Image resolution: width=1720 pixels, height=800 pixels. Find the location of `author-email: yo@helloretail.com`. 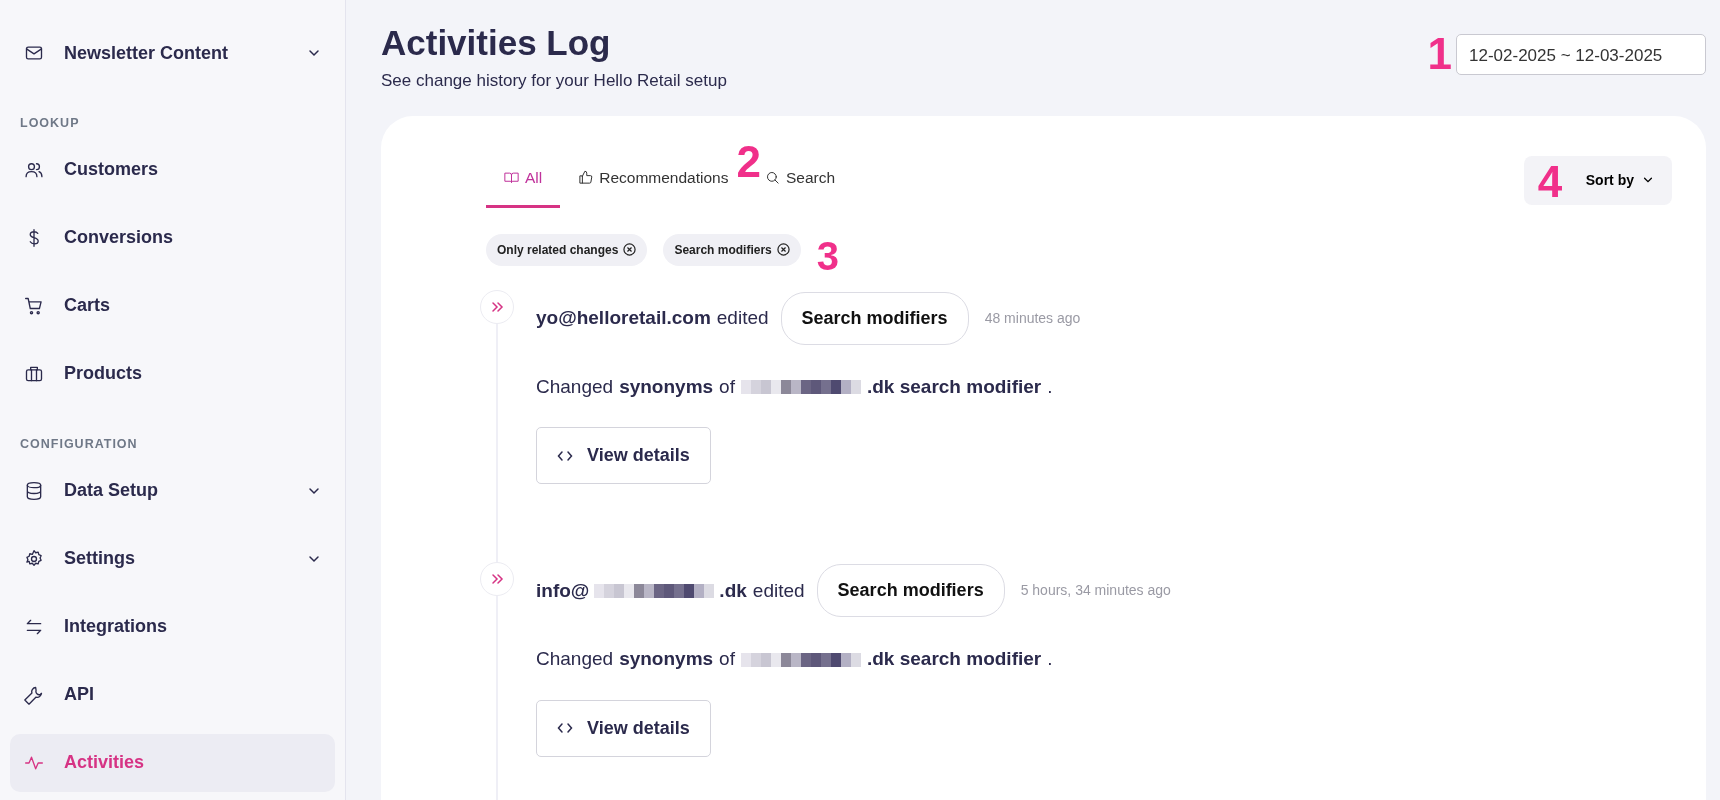

author-email: yo@helloretail.com is located at coordinates (623, 318).